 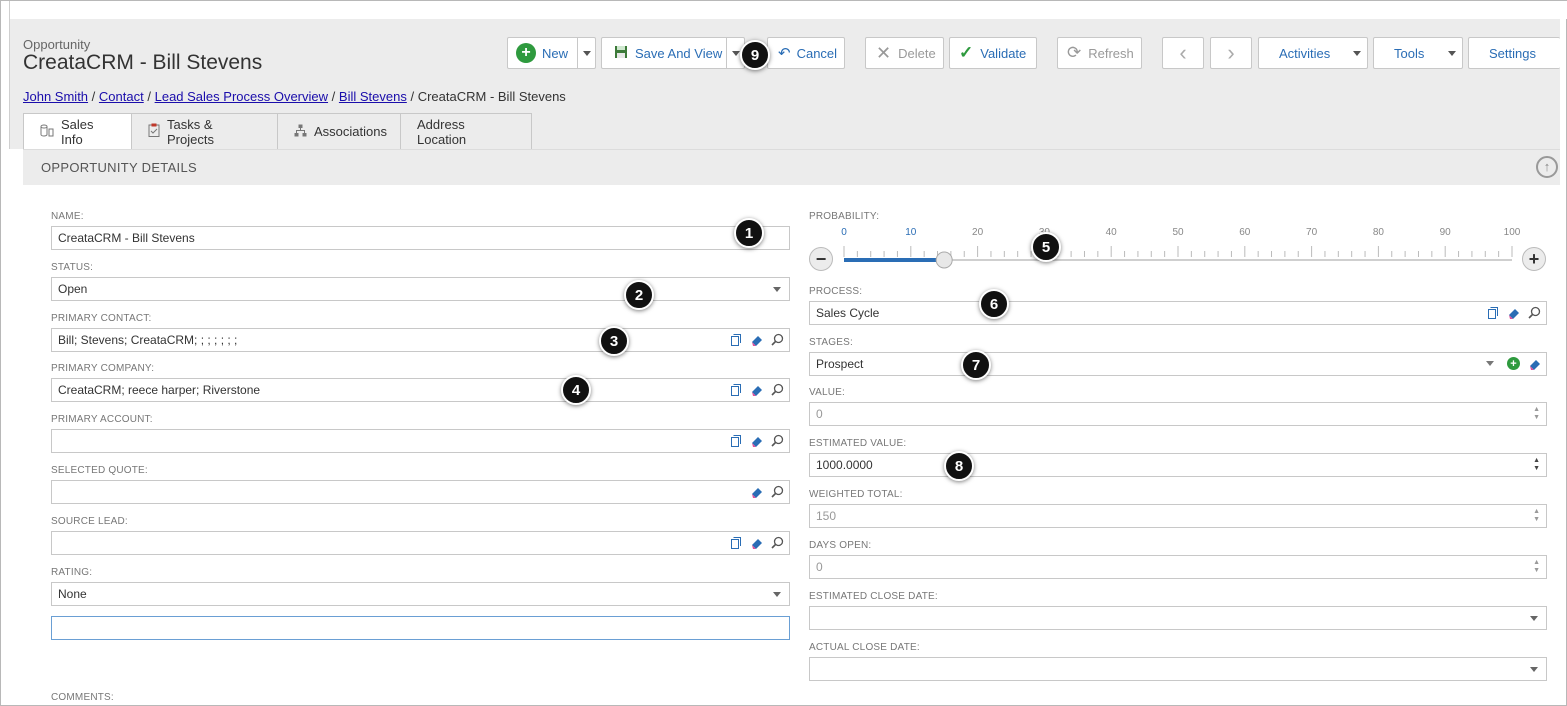 What do you see at coordinates (1178, 313) in the screenshot?
I see `process-field: Sales Cycle` at bounding box center [1178, 313].